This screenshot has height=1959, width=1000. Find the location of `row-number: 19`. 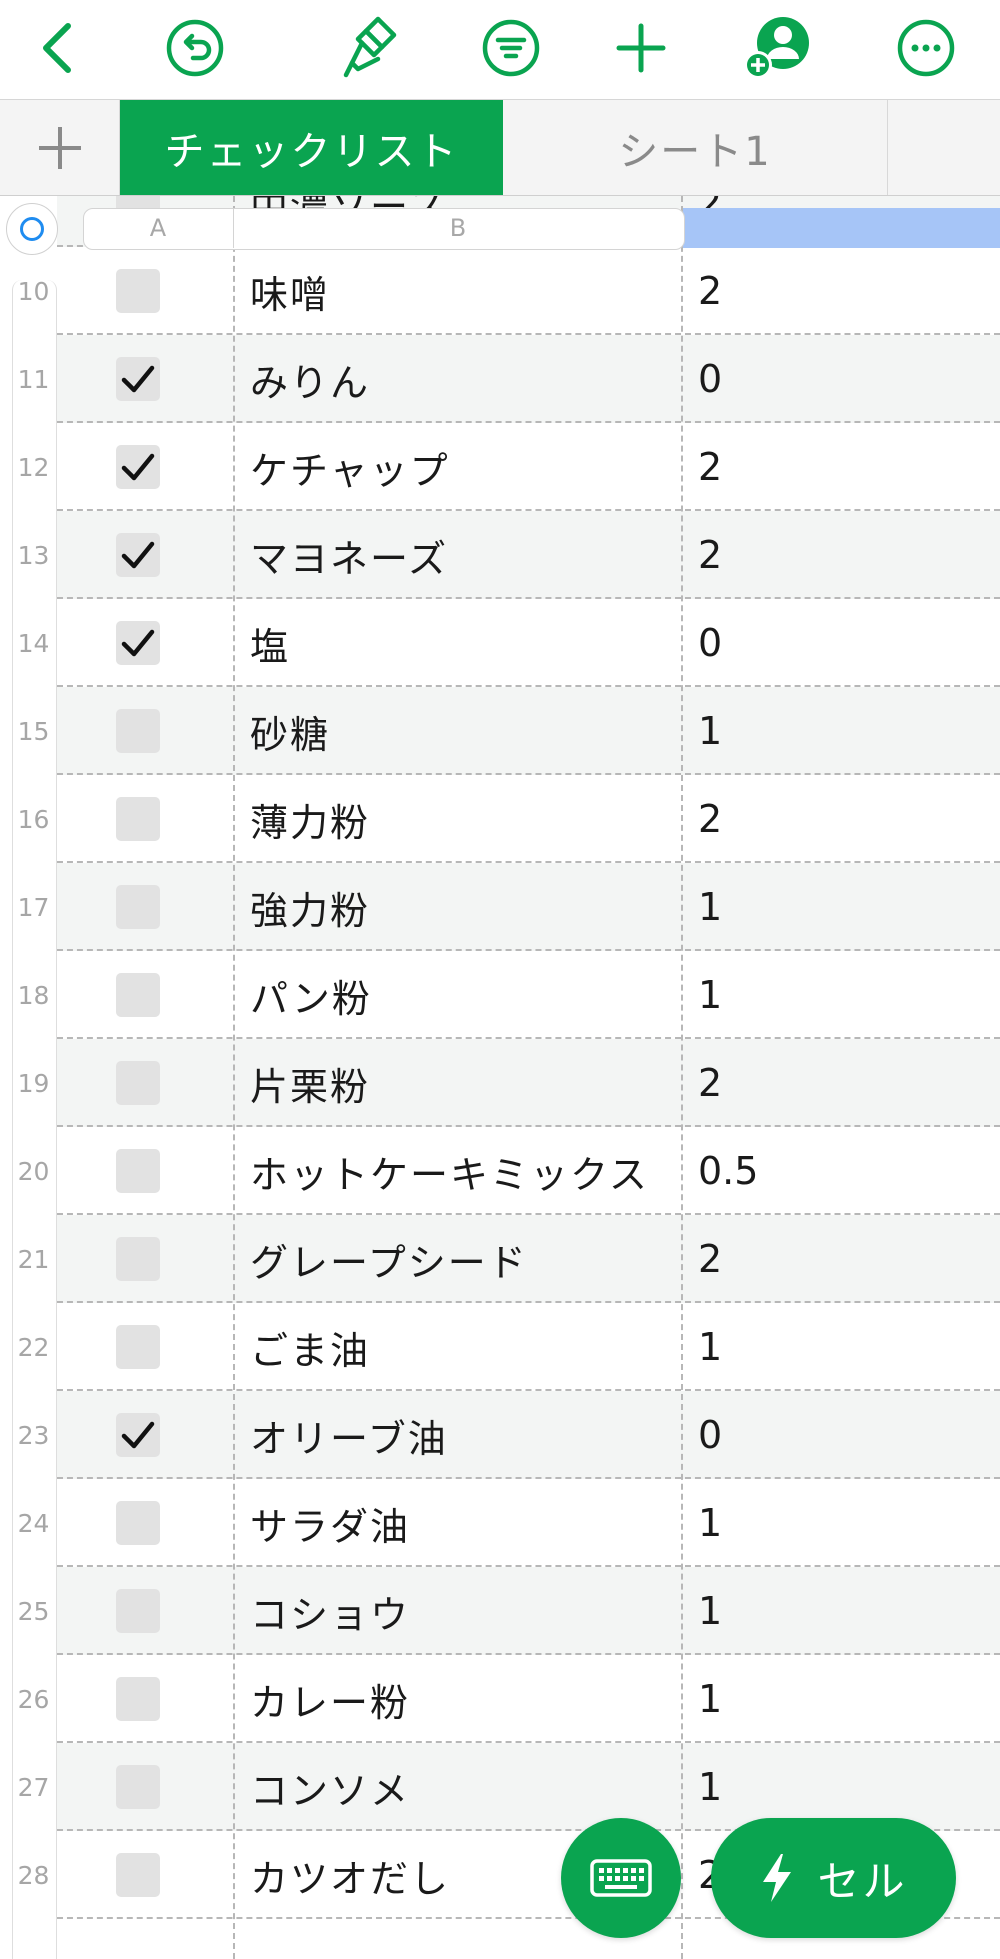

row-number: 19 is located at coordinates (33, 1083).